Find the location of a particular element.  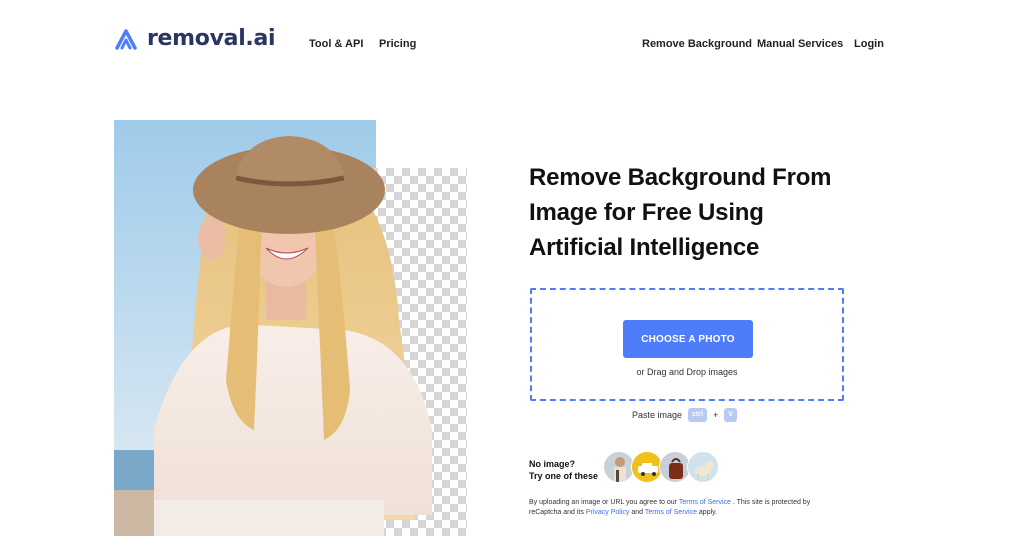

sample-prompt: No image? Try one of these is located at coordinates (563, 470).